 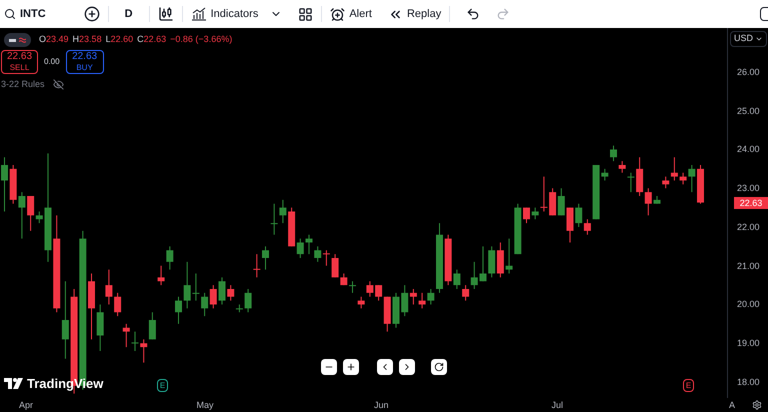 What do you see at coordinates (92, 14) in the screenshot?
I see `add-symbol-icon` at bounding box center [92, 14].